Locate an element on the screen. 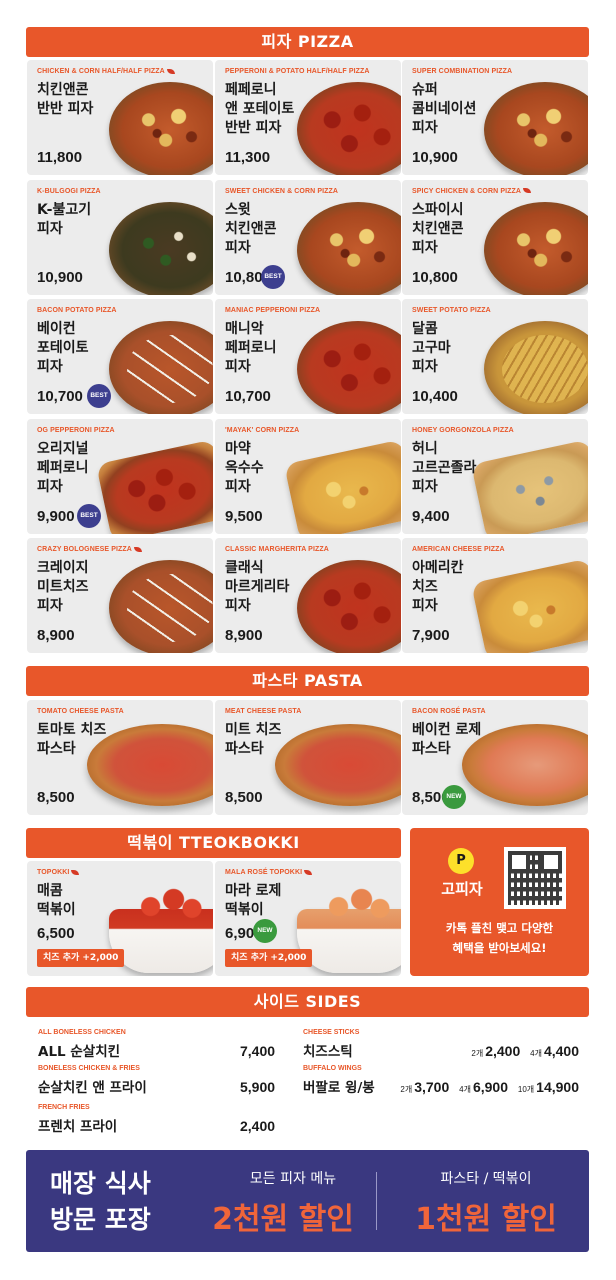  side-price-cheese-sticks: 2개 2,400 4개 4,400 is located at coordinates (525, 1051).